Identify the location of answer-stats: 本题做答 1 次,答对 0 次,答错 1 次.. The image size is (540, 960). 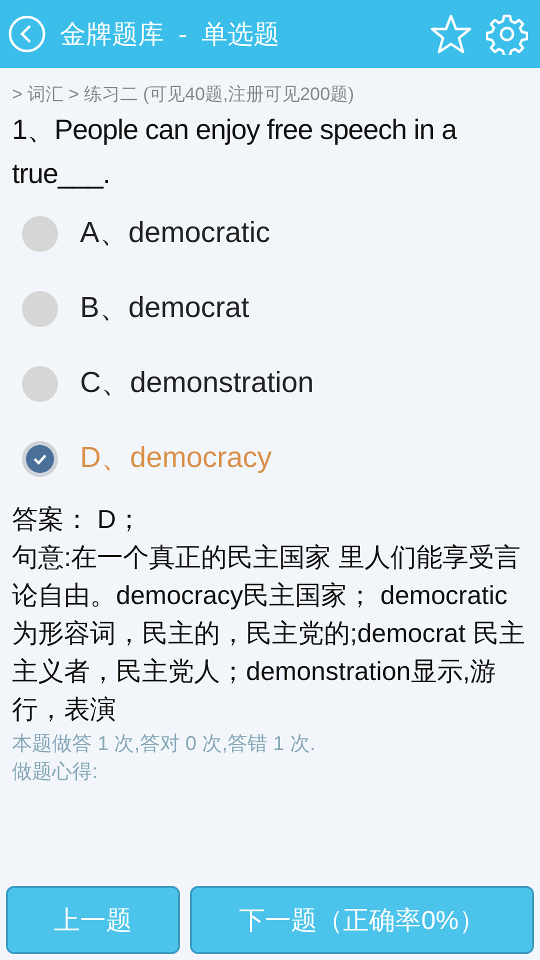
(164, 744).